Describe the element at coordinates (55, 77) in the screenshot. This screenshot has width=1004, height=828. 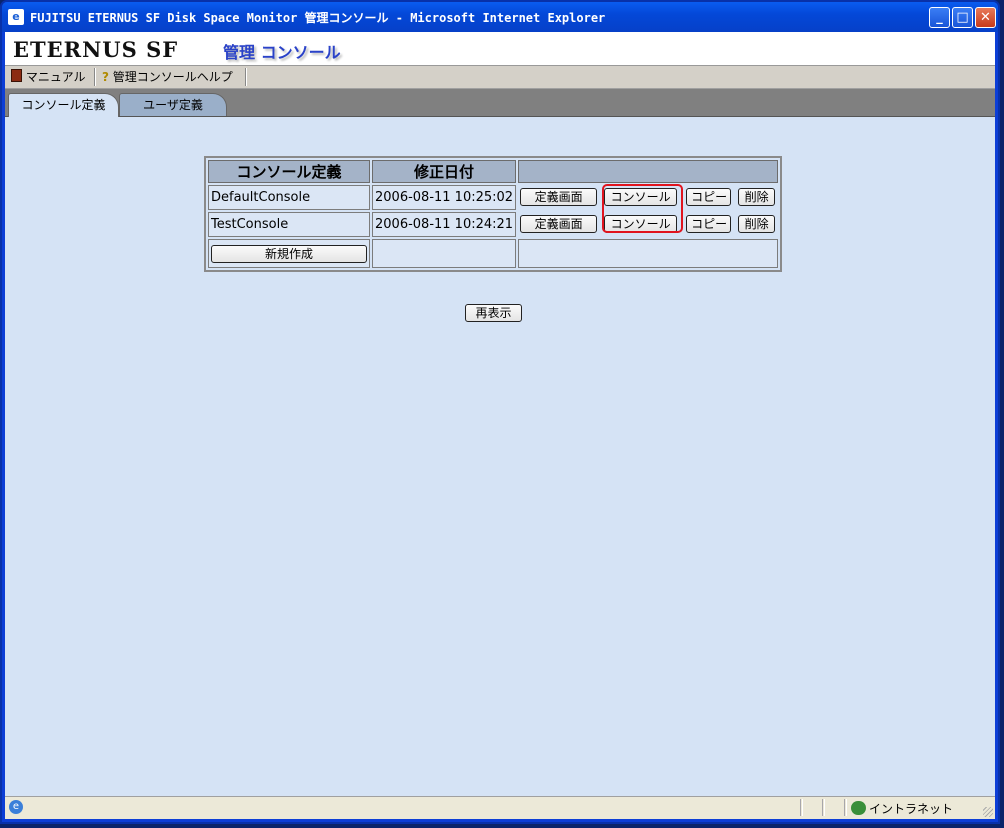
I see `menu-item-label: マニュアル` at that location.